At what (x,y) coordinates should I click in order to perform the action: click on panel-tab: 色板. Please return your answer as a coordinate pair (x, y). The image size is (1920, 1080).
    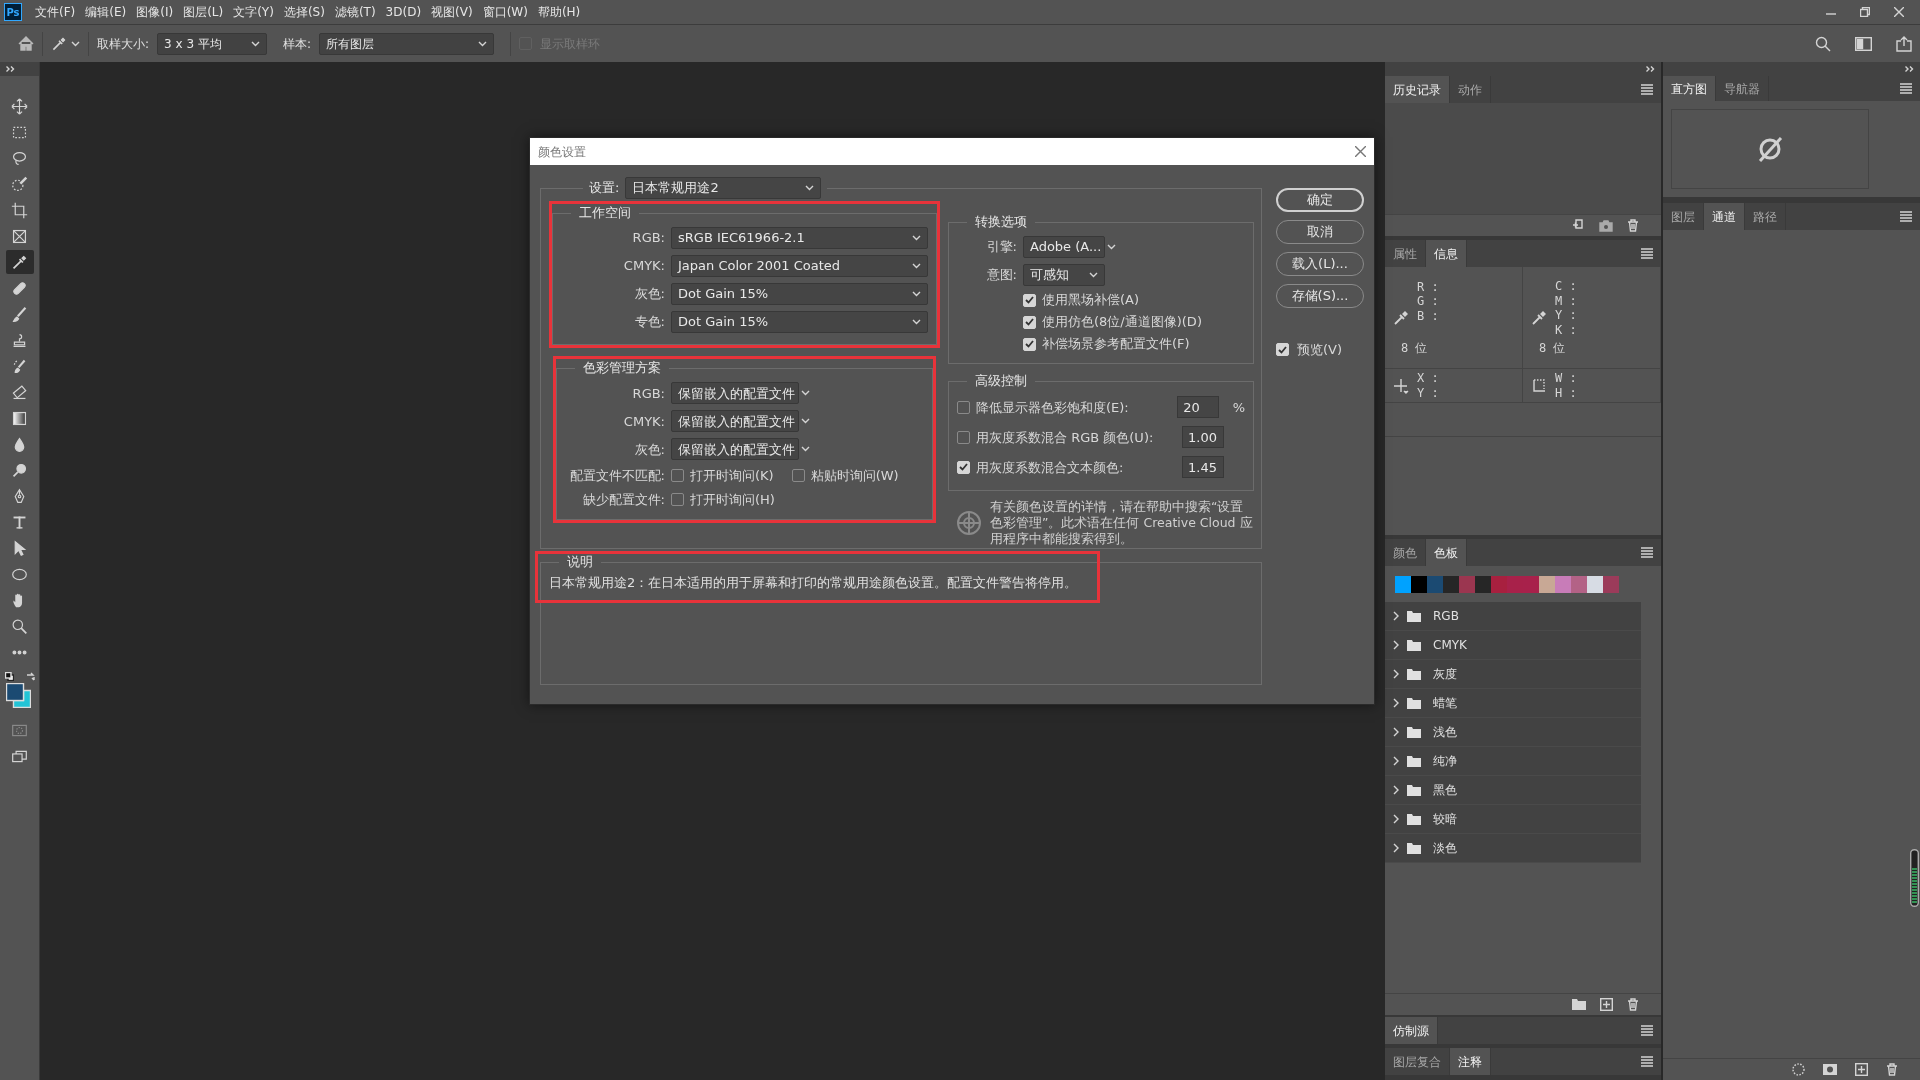
    Looking at the image, I should click on (1446, 552).